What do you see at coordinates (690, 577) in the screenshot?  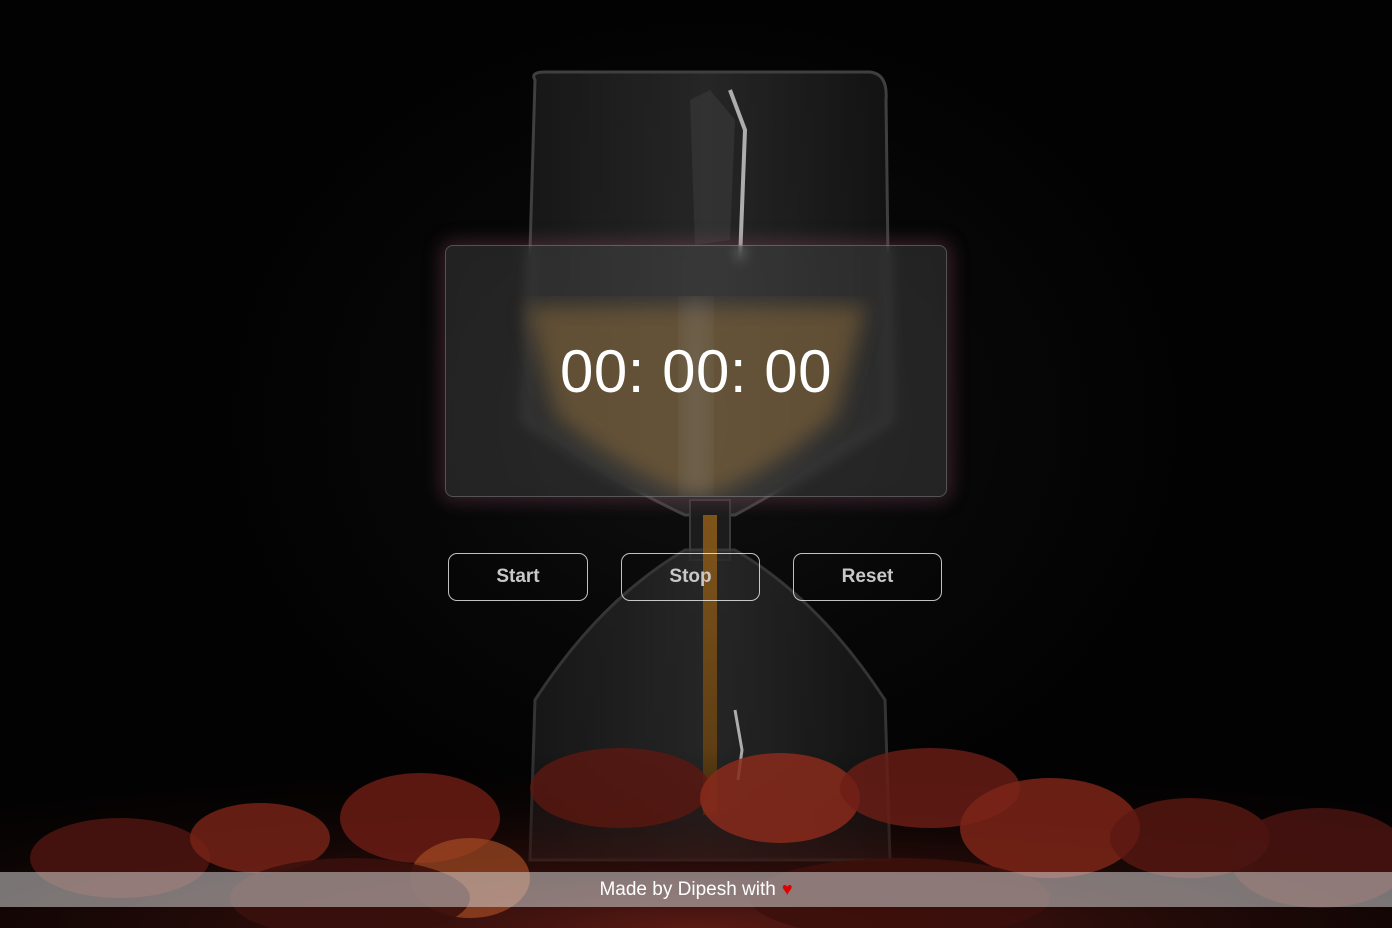 I see `stop-button: Stop` at bounding box center [690, 577].